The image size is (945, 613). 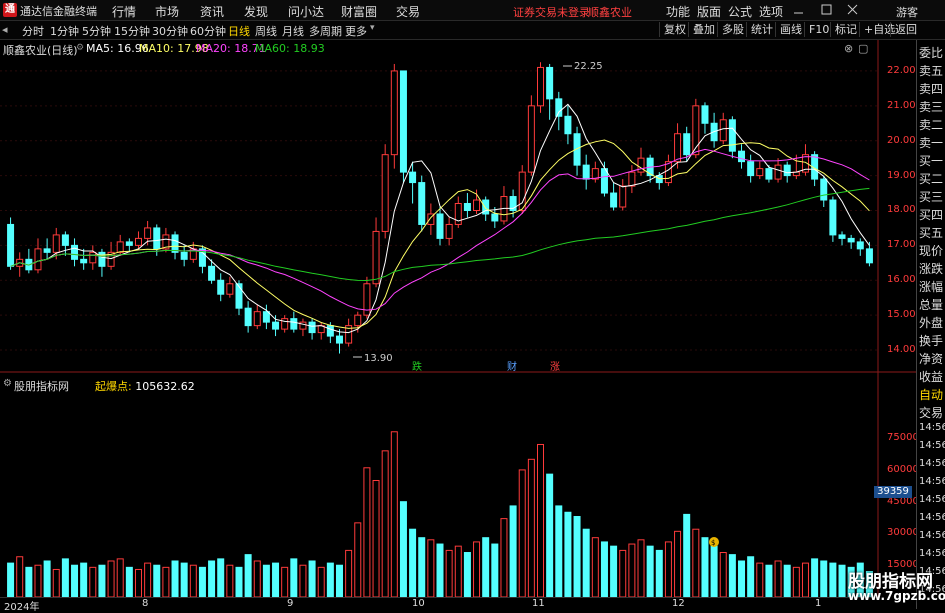 What do you see at coordinates (932, 70) in the screenshot?
I see `side-panel-item: 卖五` at bounding box center [932, 70].